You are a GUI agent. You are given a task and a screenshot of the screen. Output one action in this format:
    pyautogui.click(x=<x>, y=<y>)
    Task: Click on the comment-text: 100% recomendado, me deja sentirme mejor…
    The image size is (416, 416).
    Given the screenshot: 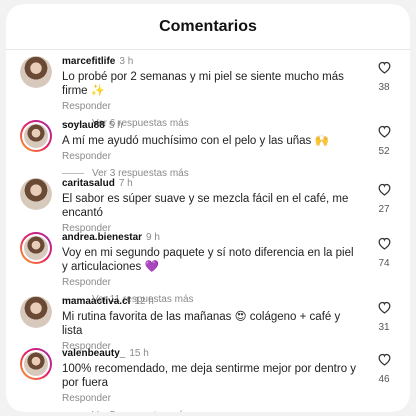 What is the action you would take?
    pyautogui.click(x=209, y=376)
    